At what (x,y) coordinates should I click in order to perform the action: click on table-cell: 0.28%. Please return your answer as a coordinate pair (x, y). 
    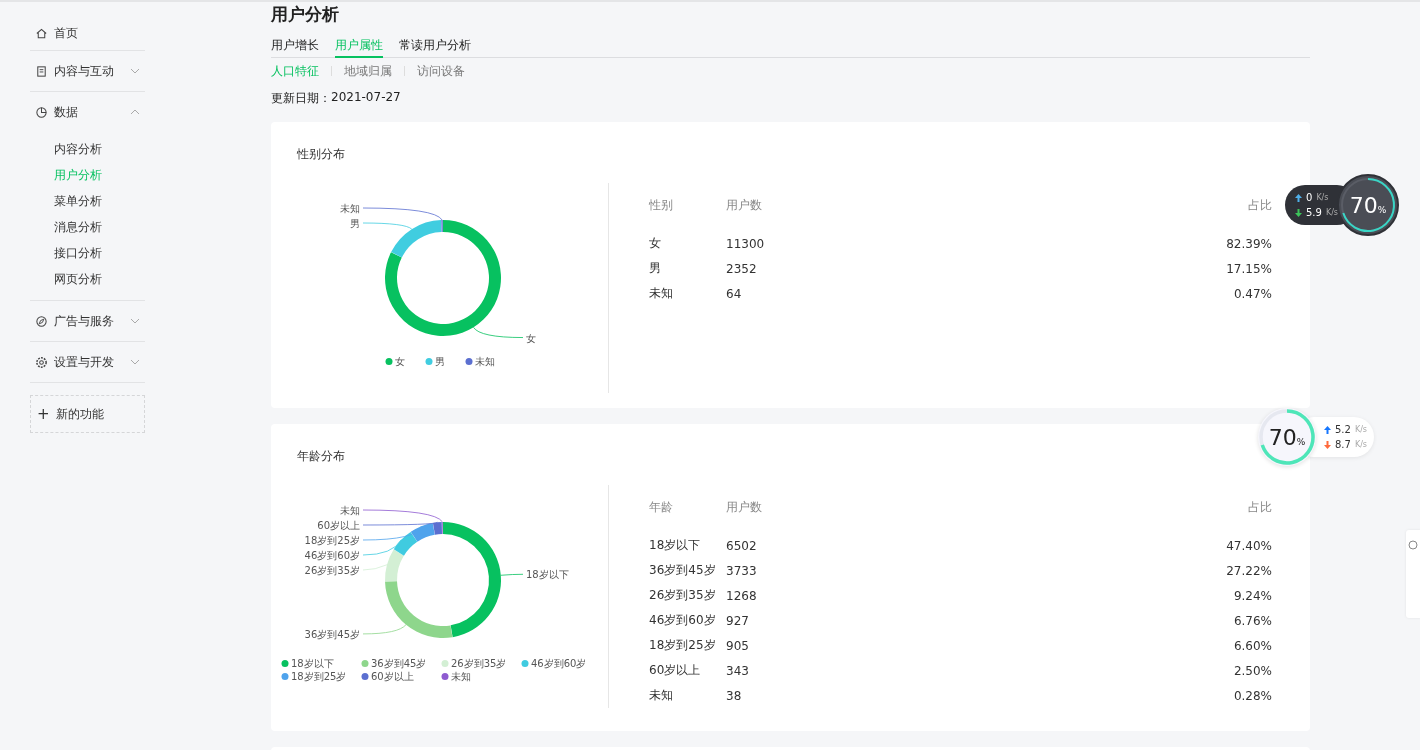
    Looking at the image, I should click on (1252, 695).